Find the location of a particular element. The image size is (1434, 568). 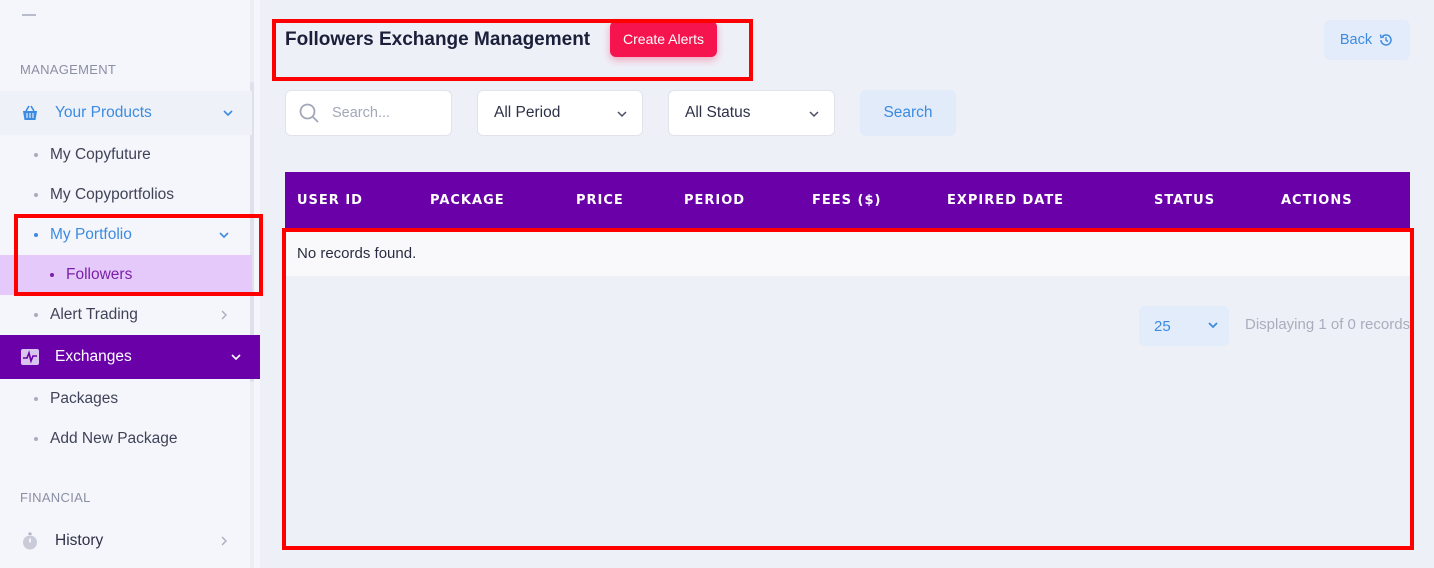

sidebar-item-add-new-package: Add New Package is located at coordinates (126, 439).